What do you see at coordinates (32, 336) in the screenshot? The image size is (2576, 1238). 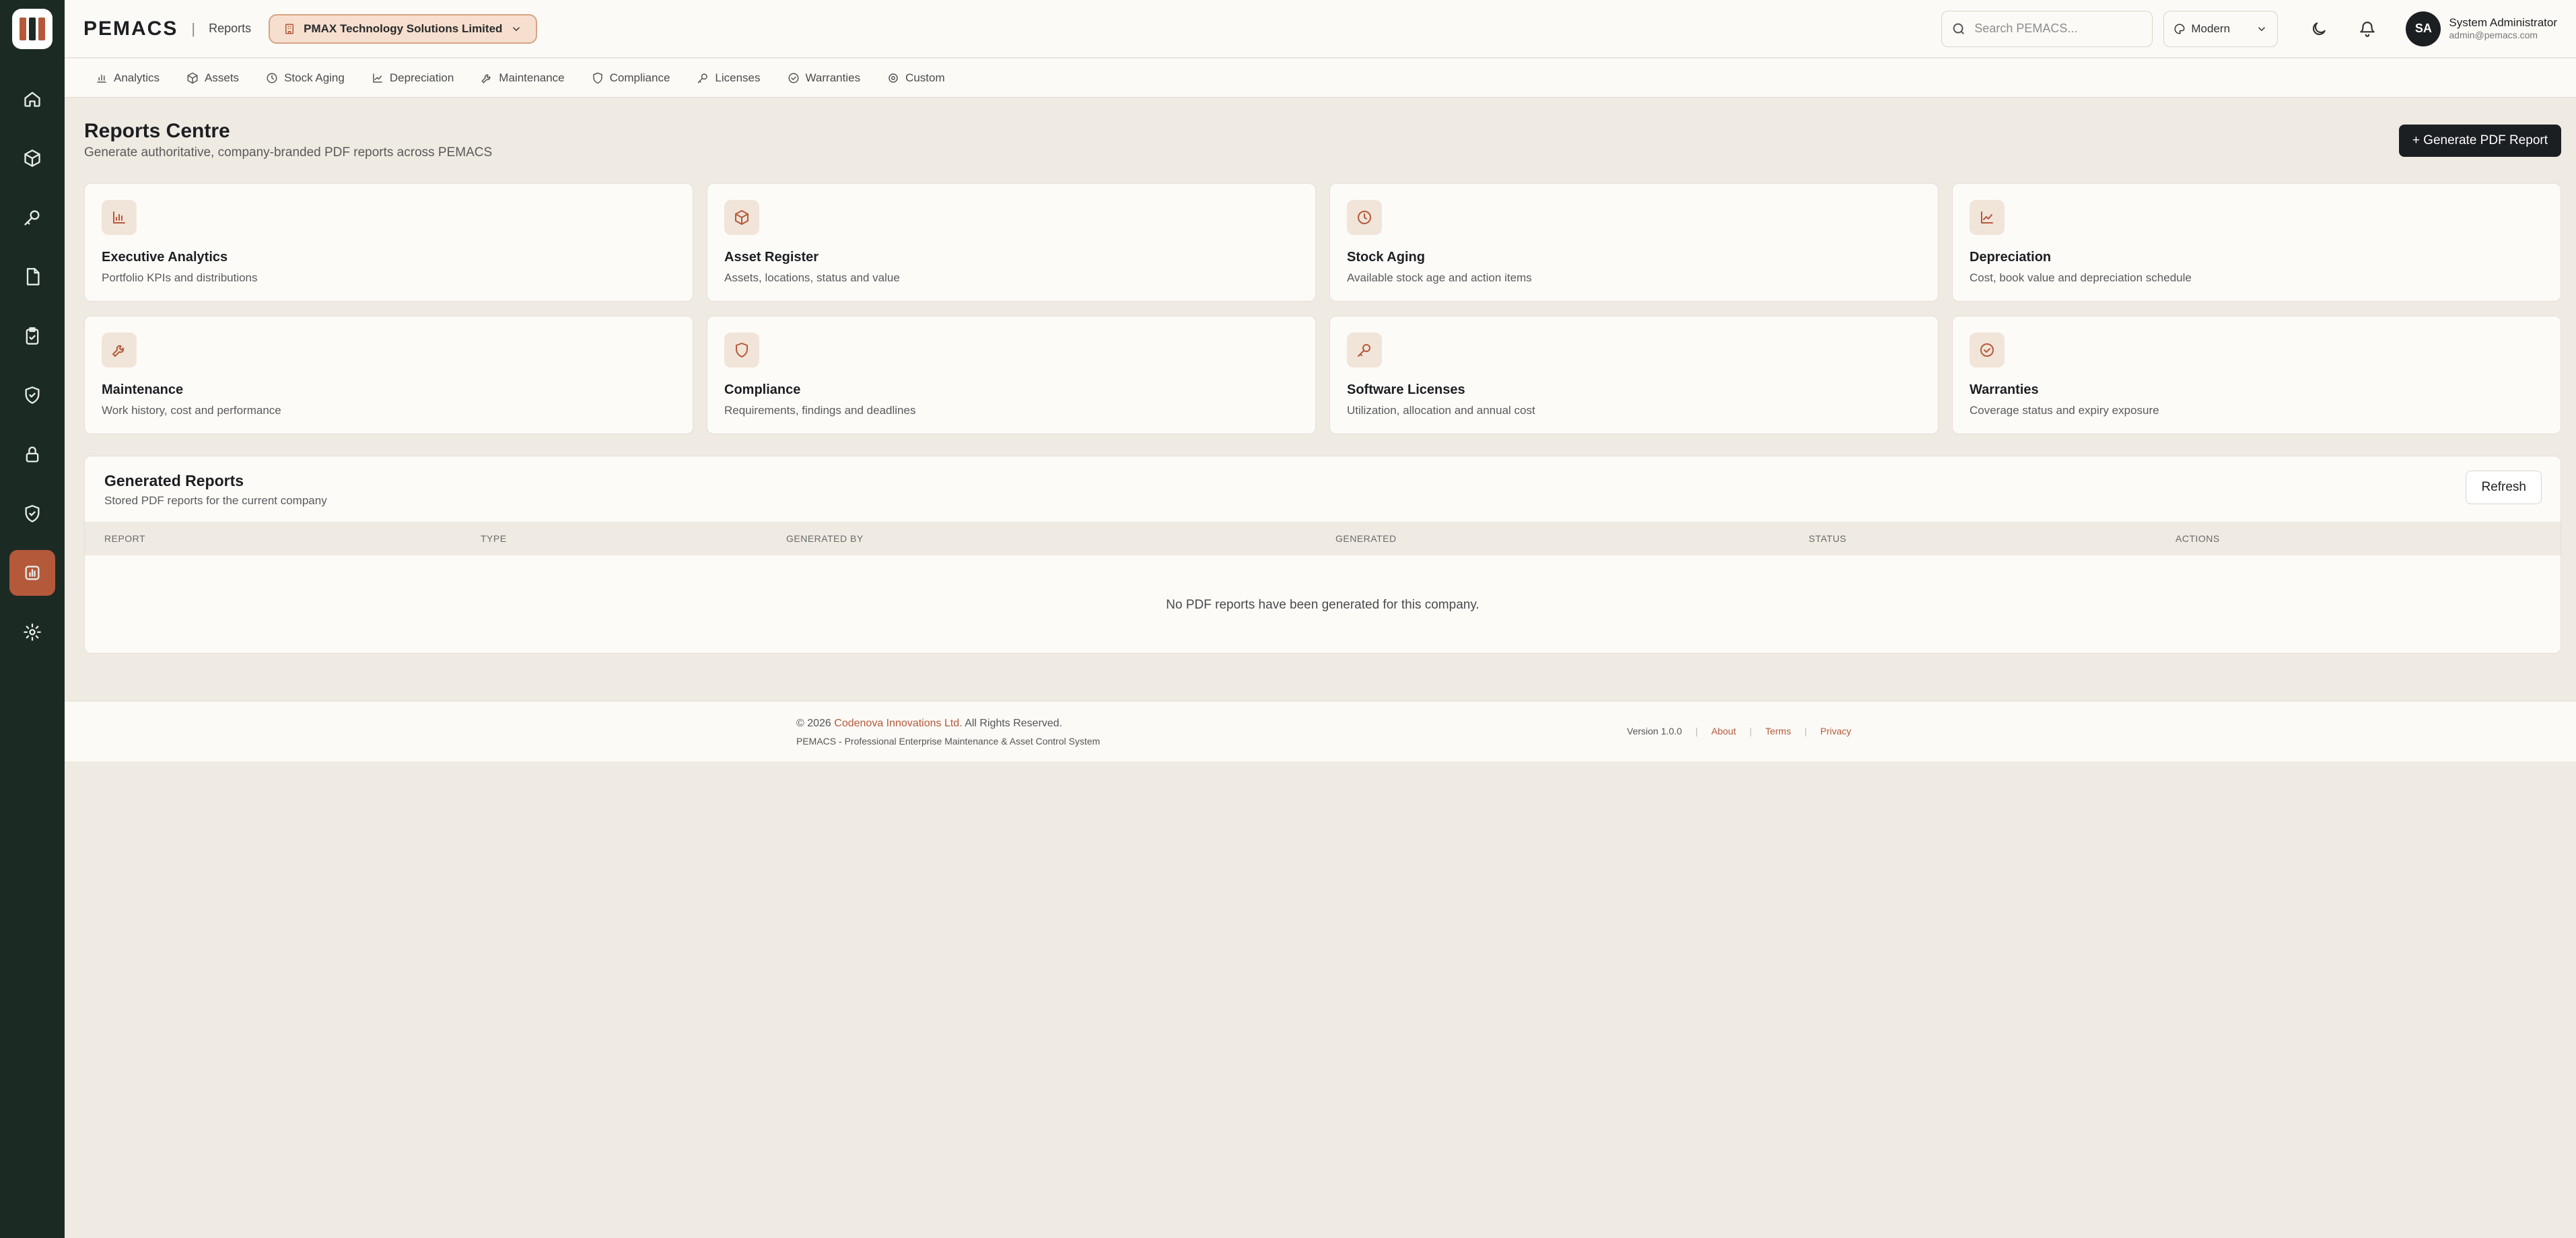 I see `sidebar-item-tasks` at bounding box center [32, 336].